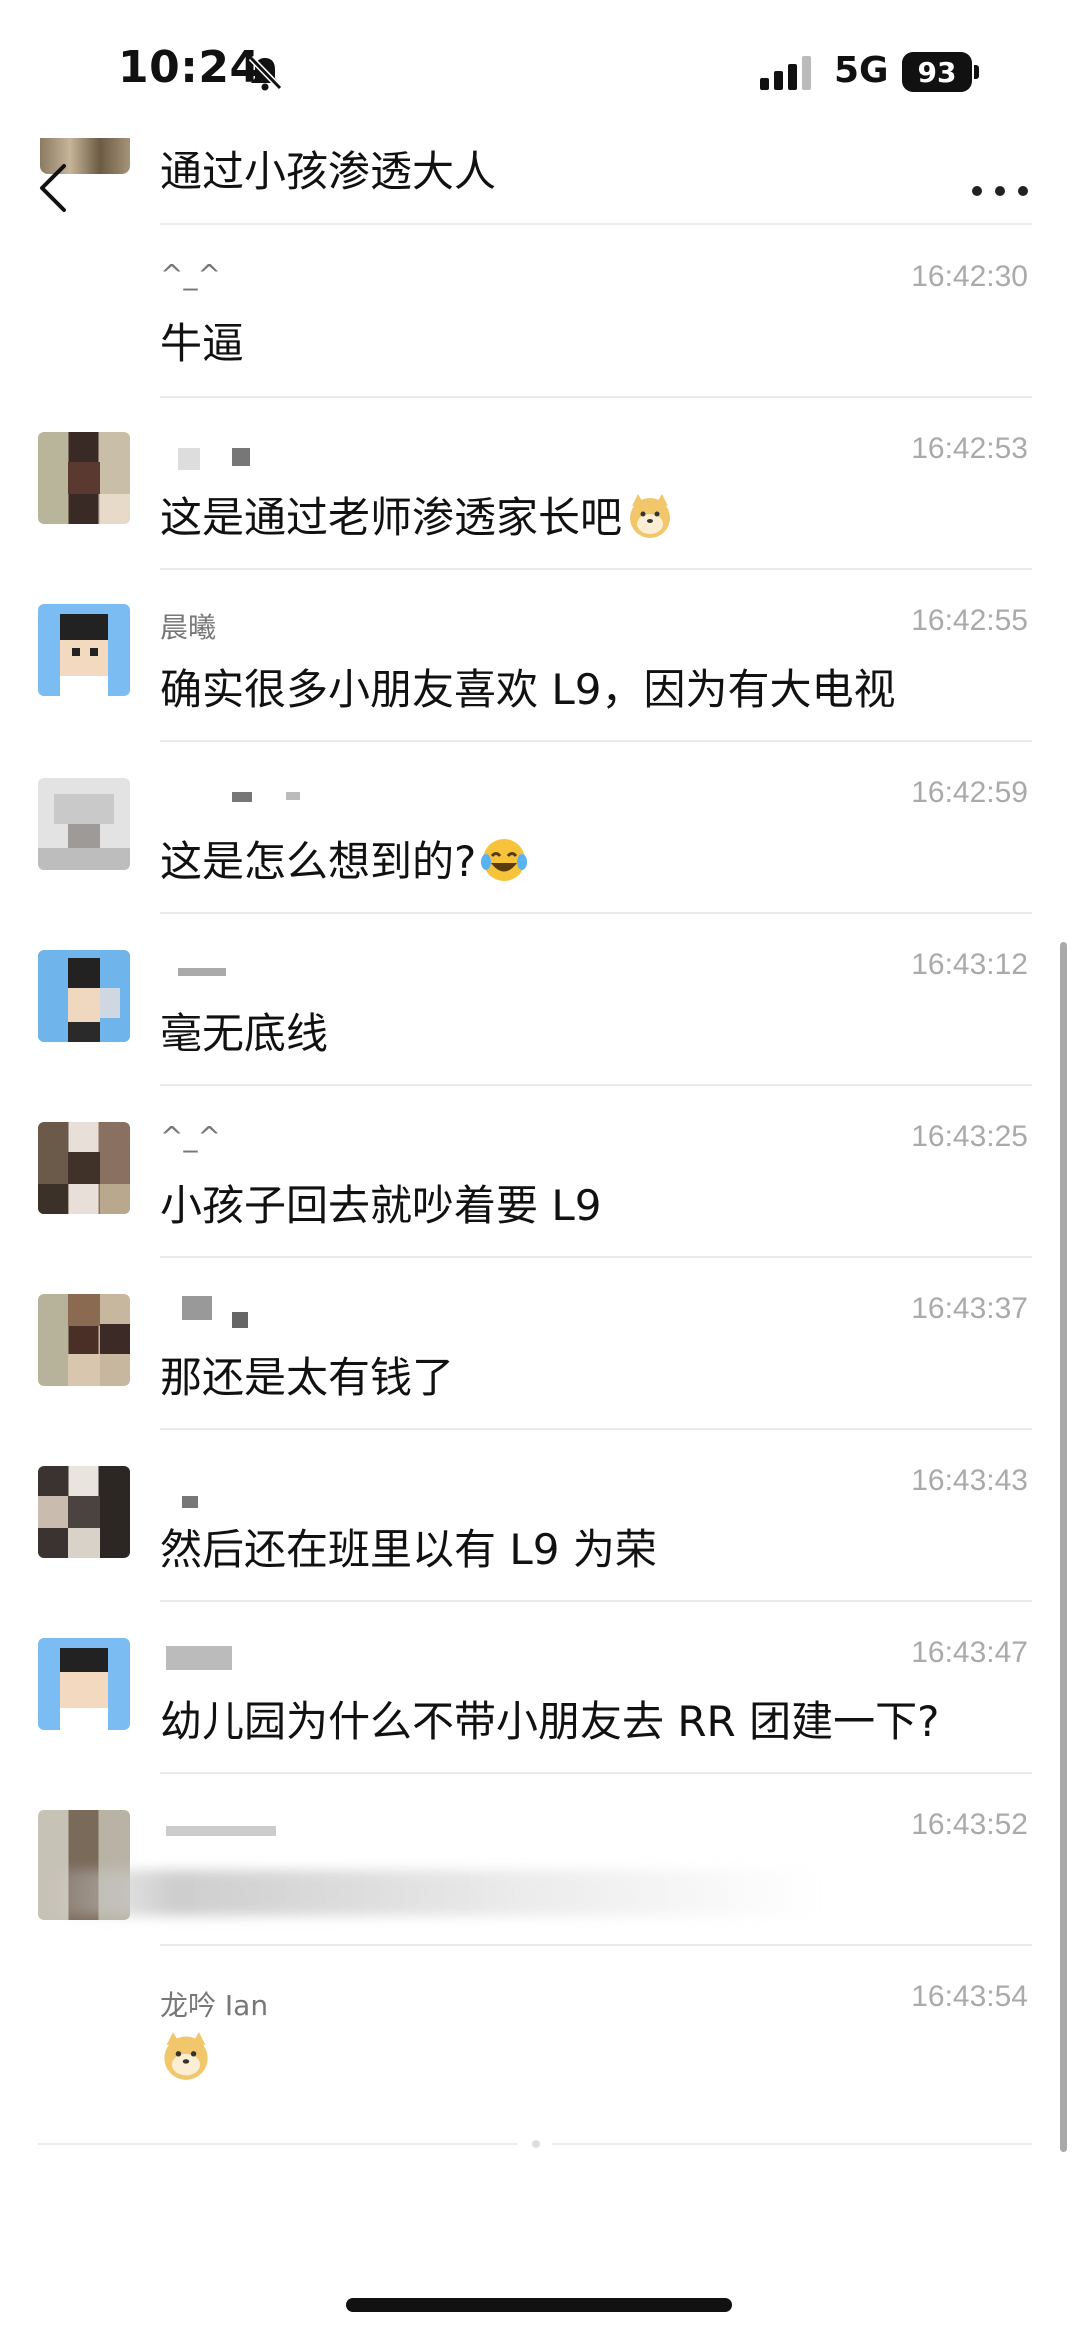 Image resolution: width=1080 pixels, height=2341 pixels. Describe the element at coordinates (1063, 1547) in the screenshot. I see `scrollbar` at that location.